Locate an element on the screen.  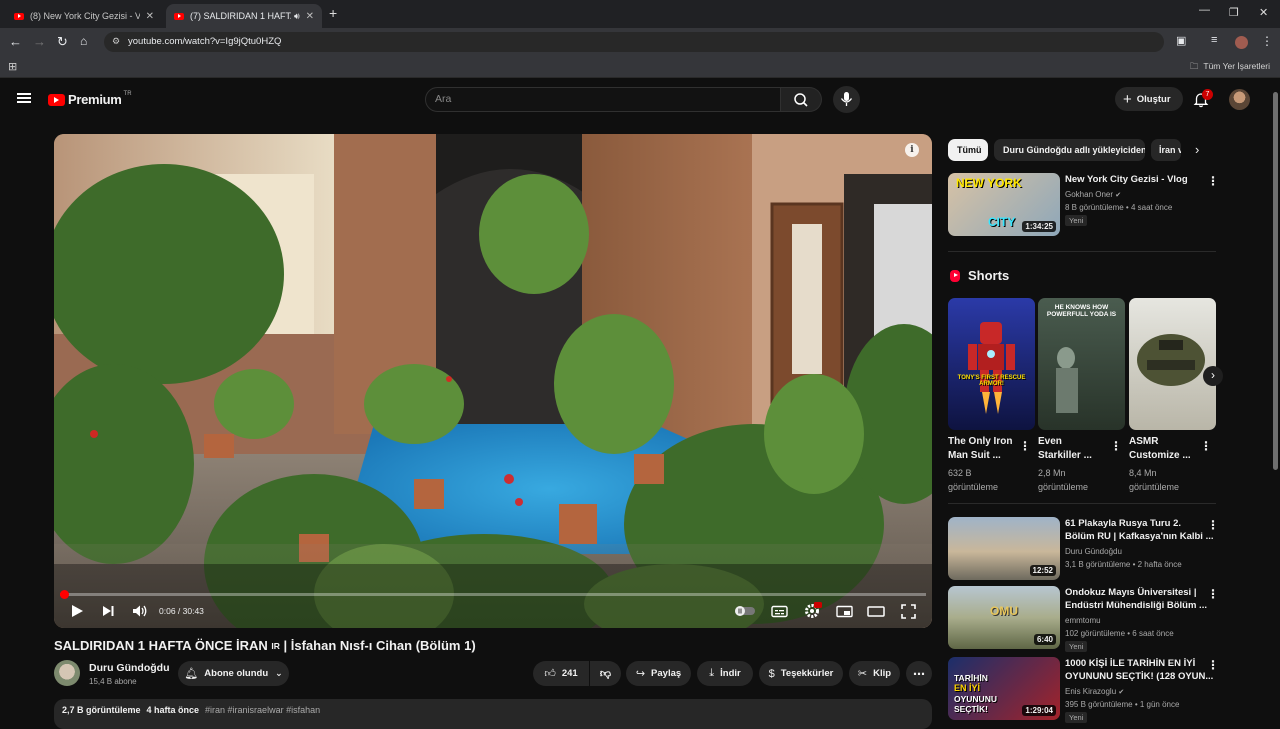
address-bar: ⚙ youtube.com/watch?v=Ig9jQtu0HZQ is located at coordinates (634, 42).